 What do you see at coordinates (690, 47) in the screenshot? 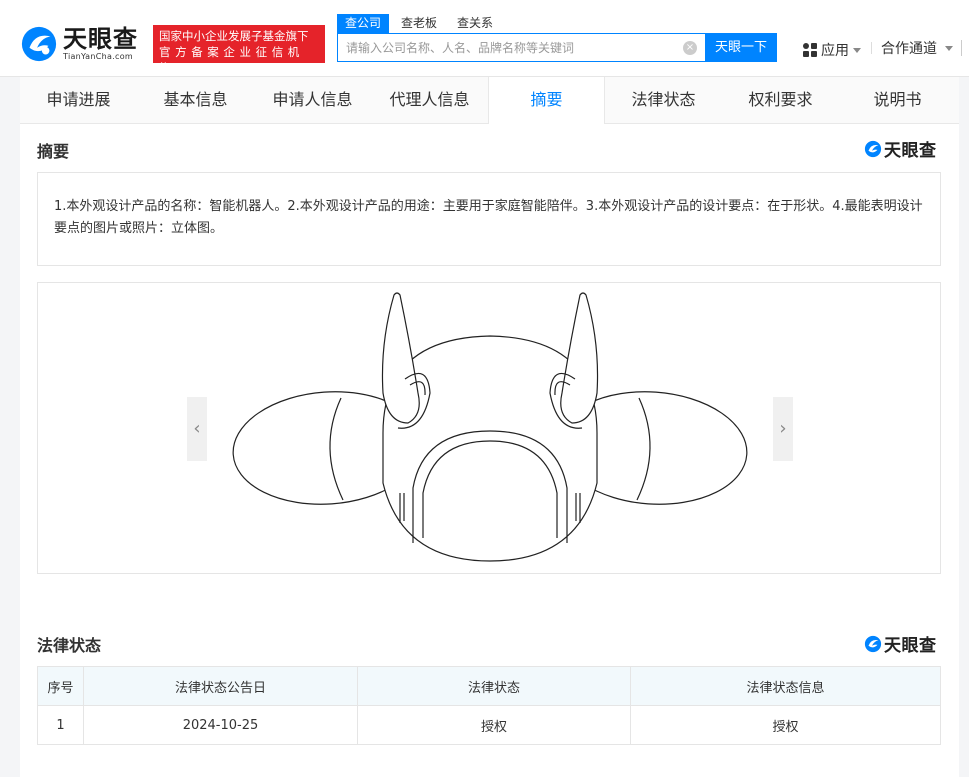
I see `clear-icon: ×` at bounding box center [690, 47].